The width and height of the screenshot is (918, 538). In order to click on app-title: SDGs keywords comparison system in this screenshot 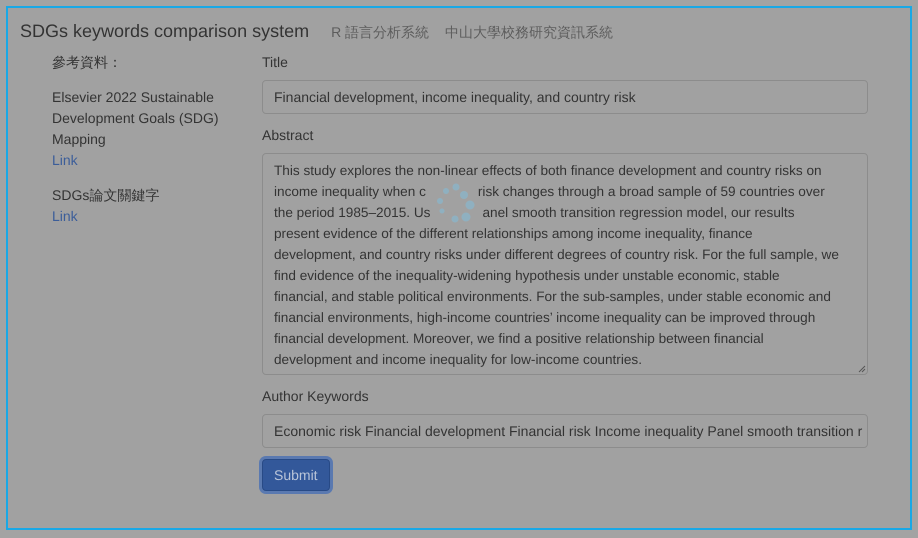, I will do `click(165, 31)`.